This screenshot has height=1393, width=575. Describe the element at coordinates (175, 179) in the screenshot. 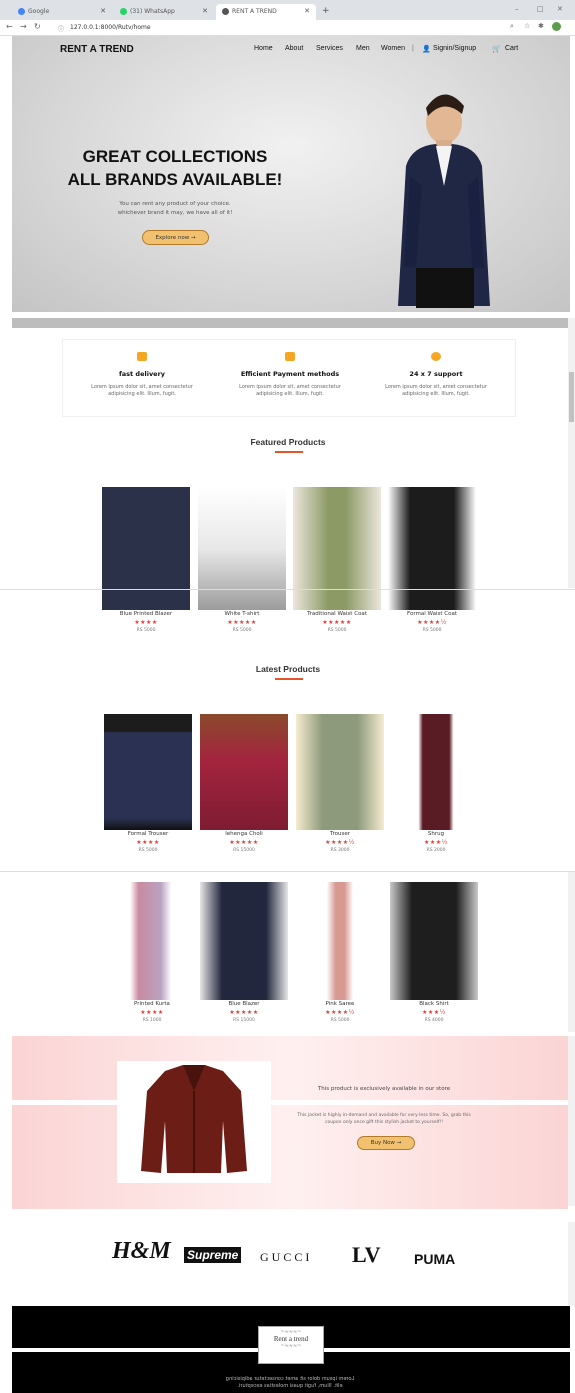

I see `hero-title-line2: ALL BRANDS AVAILABLE!` at that location.